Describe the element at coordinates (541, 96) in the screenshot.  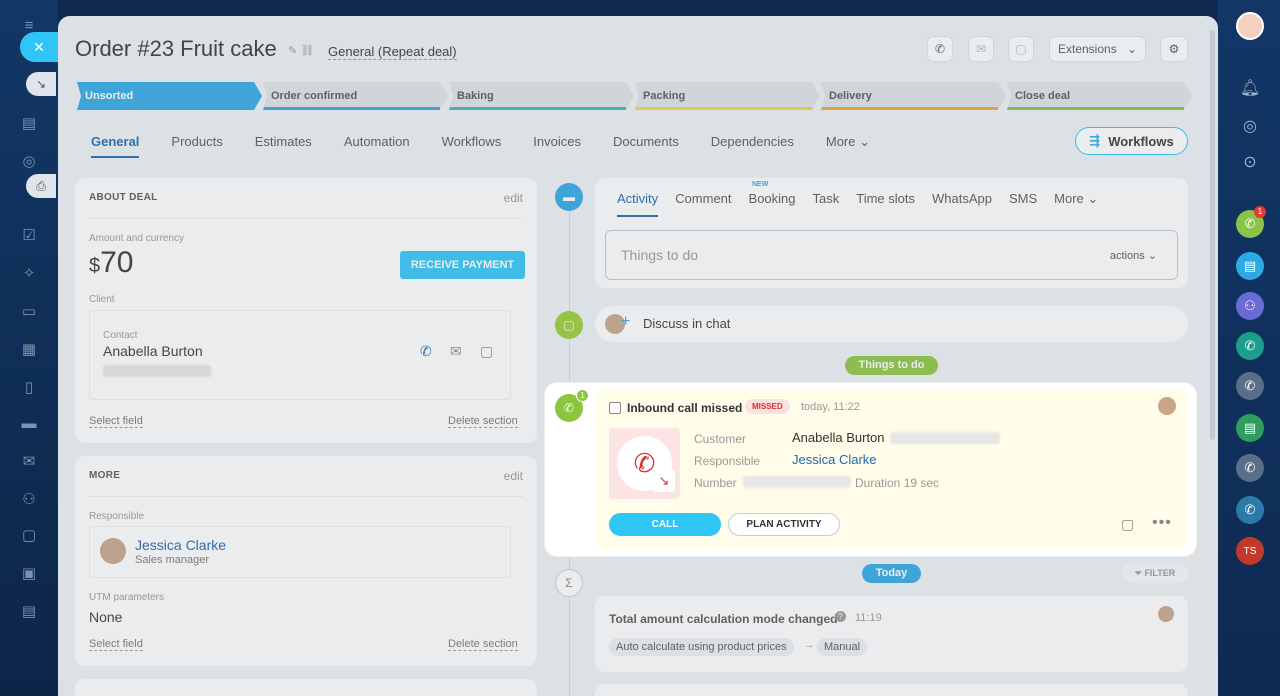
I see `stage-2: Baking` at that location.